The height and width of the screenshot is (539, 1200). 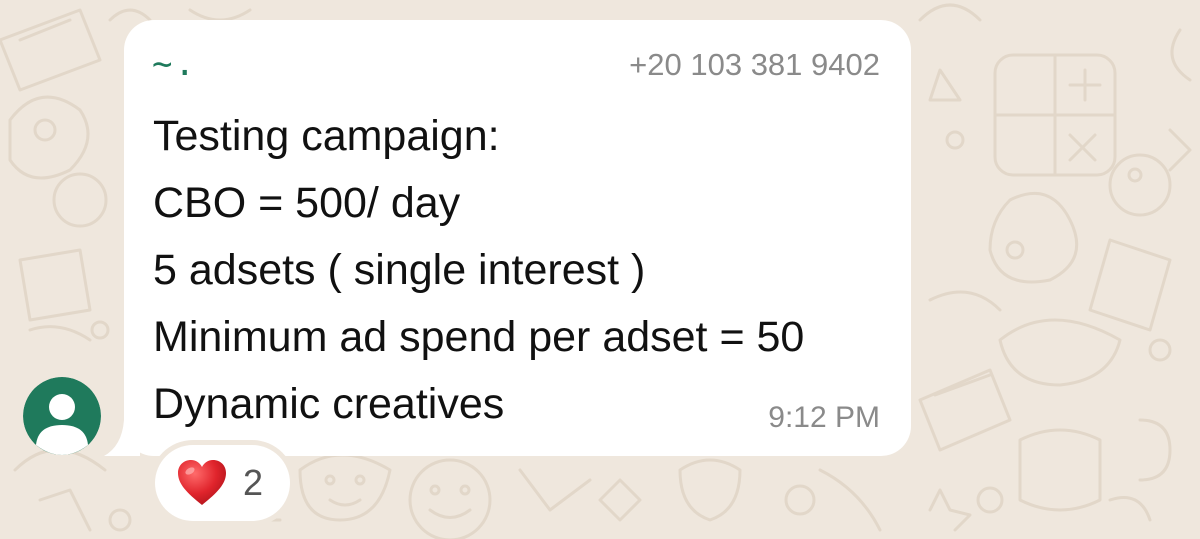 What do you see at coordinates (307, 203) in the screenshot?
I see `message-line: CBO = 500/ day` at bounding box center [307, 203].